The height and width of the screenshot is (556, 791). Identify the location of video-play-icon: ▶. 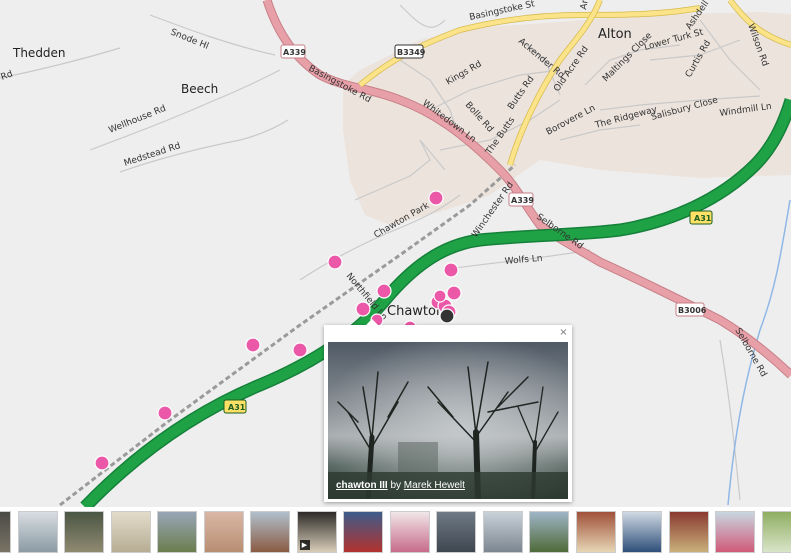
(304, 545).